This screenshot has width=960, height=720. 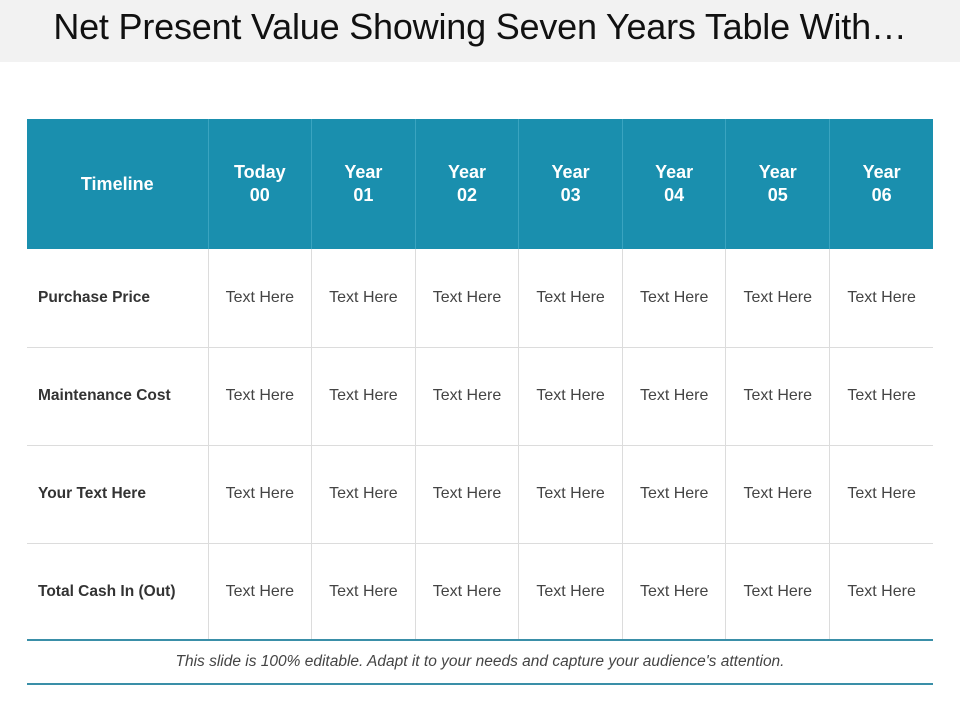 I want to click on header-line2: 02, so click(x=466, y=195).